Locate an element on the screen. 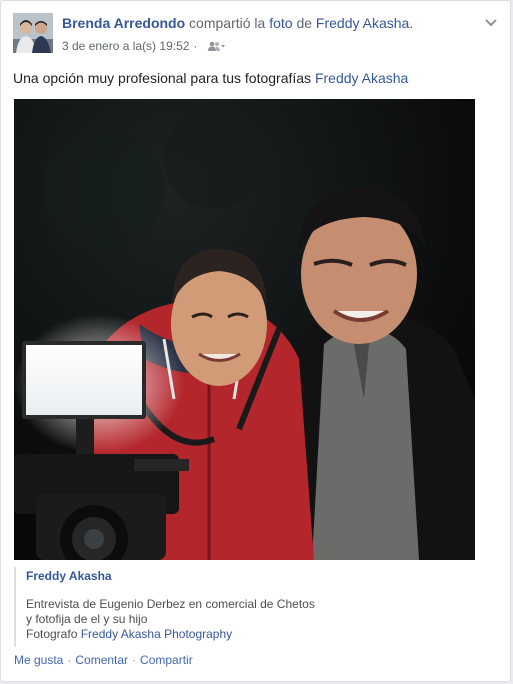 The width and height of the screenshot is (513, 684). photo-link: foto is located at coordinates (280, 23).